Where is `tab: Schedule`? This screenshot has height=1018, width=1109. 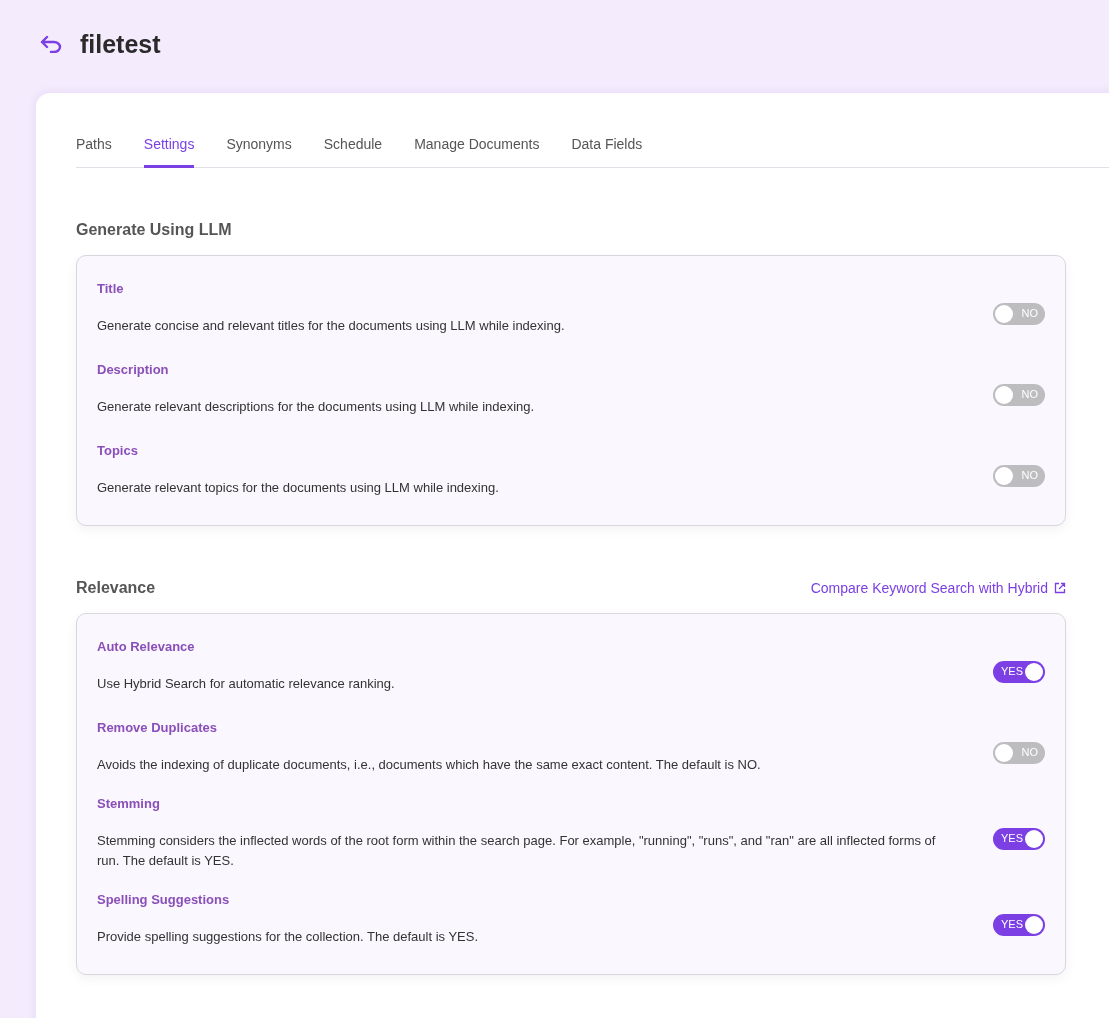 tab: Schedule is located at coordinates (353, 152).